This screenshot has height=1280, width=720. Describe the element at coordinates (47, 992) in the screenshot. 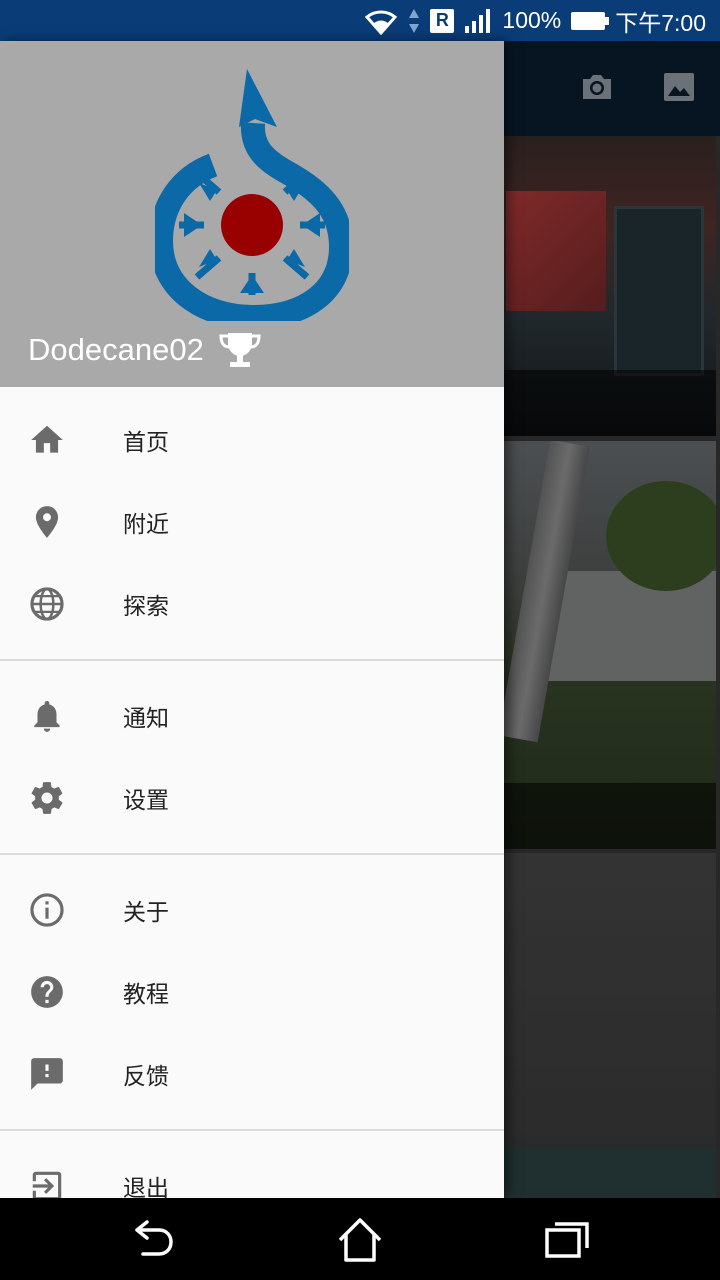

I see `help-icon` at that location.